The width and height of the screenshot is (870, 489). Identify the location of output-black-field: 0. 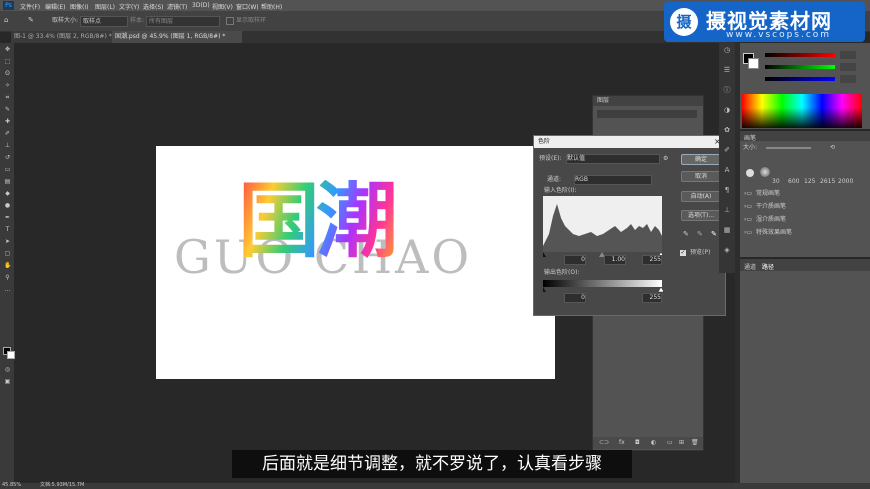
(575, 298).